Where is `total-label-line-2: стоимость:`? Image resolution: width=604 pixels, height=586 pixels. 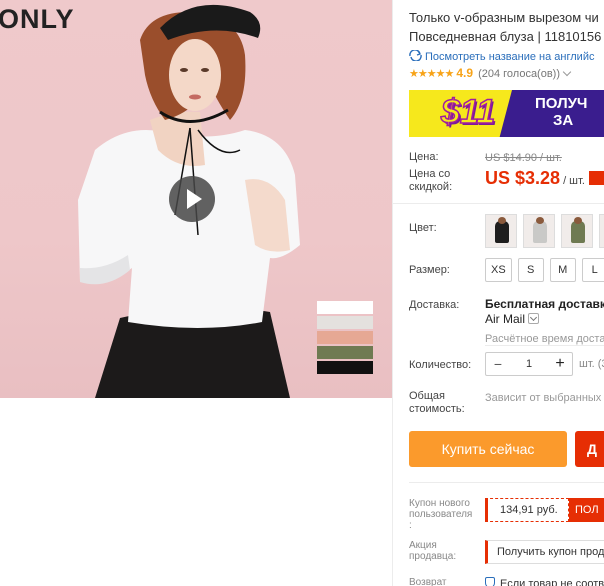
total-label-line-2: стоимость: is located at coordinates (437, 409).